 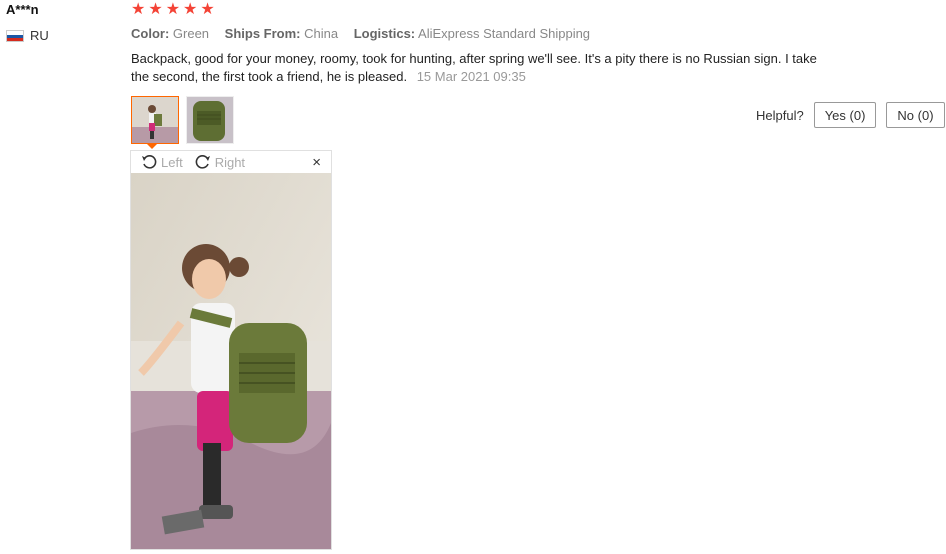 I want to click on rotate-left-label: Left, so click(x=172, y=162).